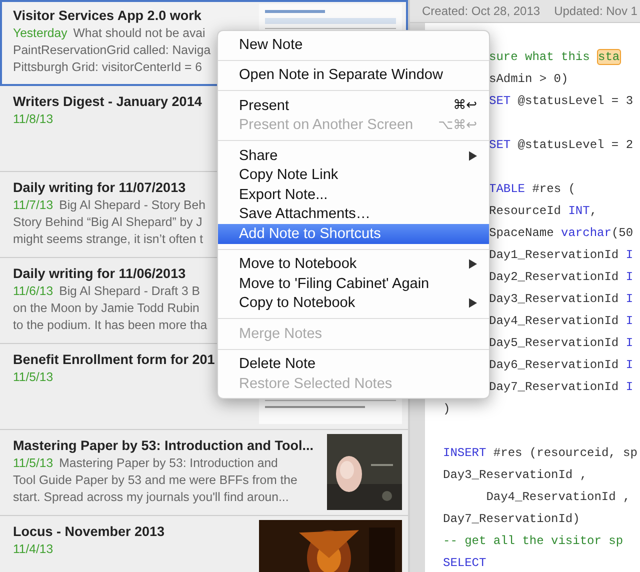 Image resolution: width=640 pixels, height=572 pixels. What do you see at coordinates (533, 541) in the screenshot?
I see `code-text: -- get all the visitor sp` at bounding box center [533, 541].